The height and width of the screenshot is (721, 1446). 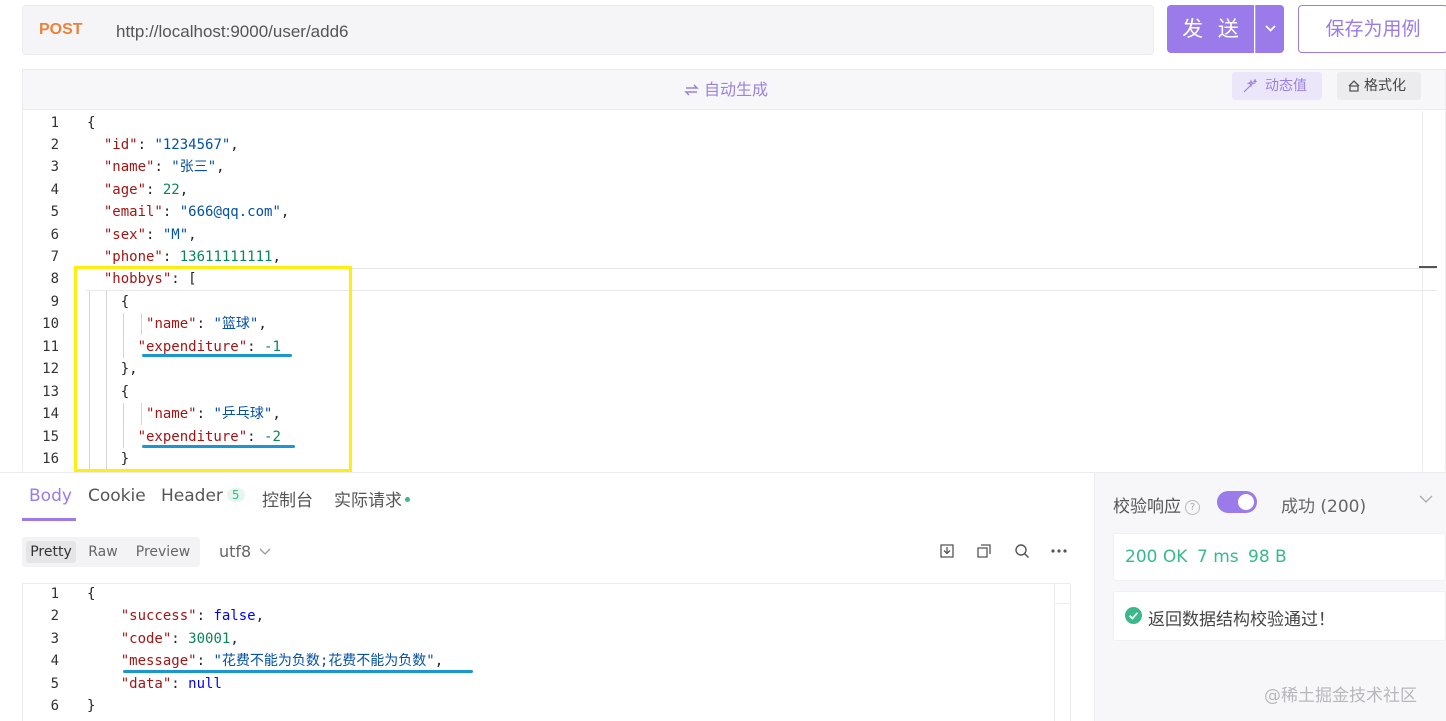 What do you see at coordinates (1267, 557) in the screenshot?
I see `response-size: 98 B` at bounding box center [1267, 557].